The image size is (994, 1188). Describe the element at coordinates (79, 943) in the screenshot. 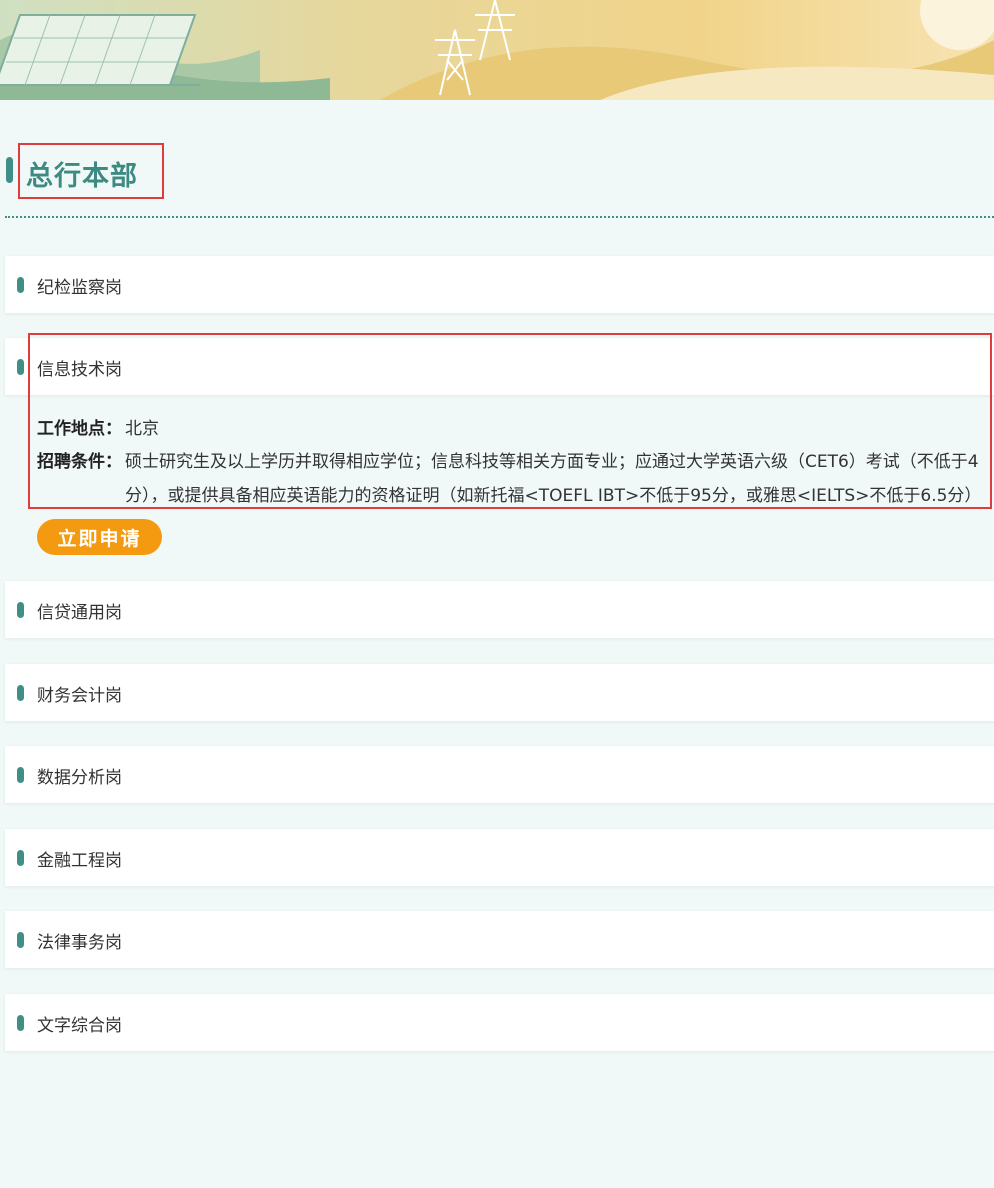

I see `job-label: 法律事务岗` at that location.